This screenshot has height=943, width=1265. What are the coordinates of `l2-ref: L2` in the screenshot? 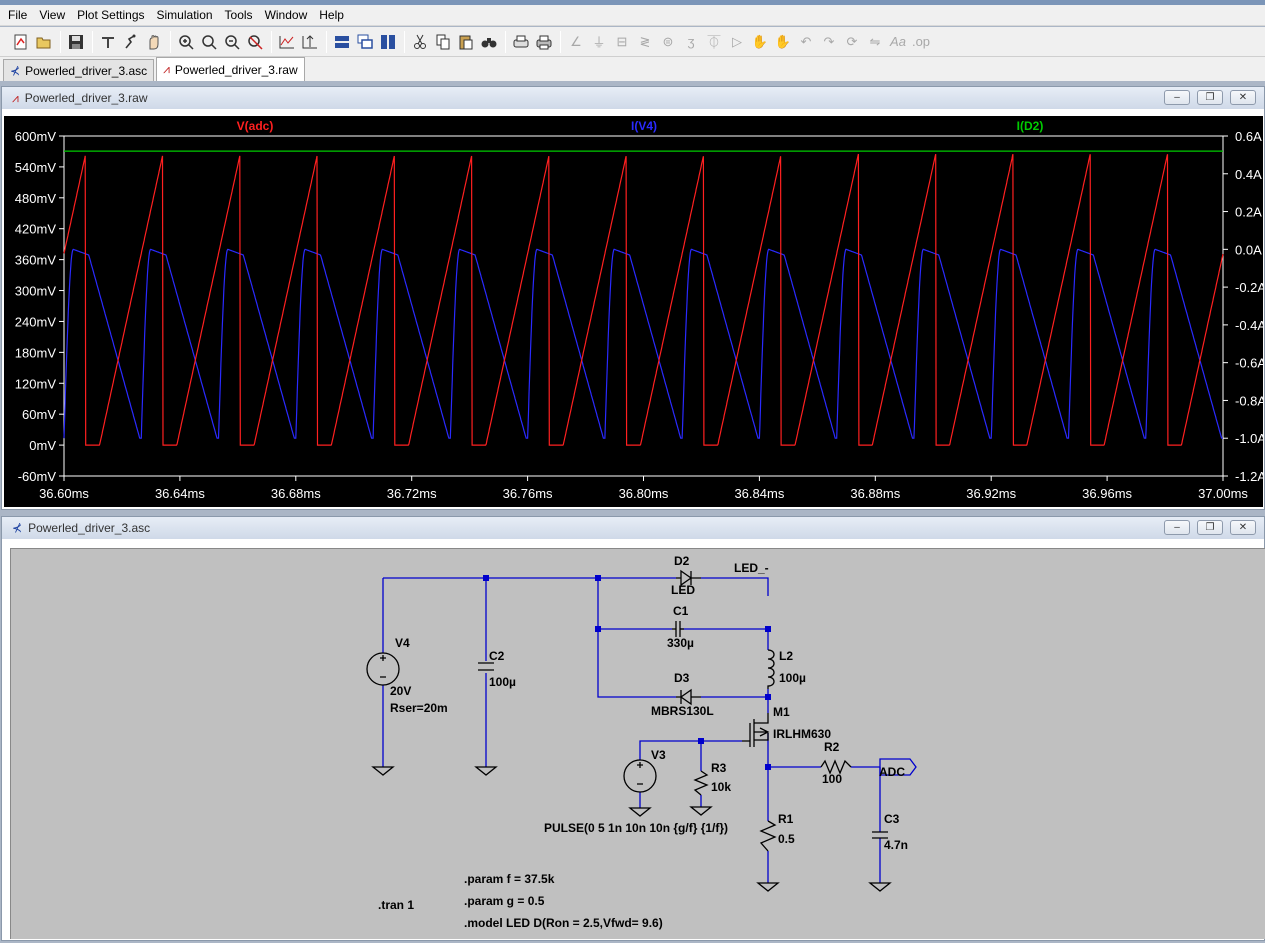 It's located at (786, 656).